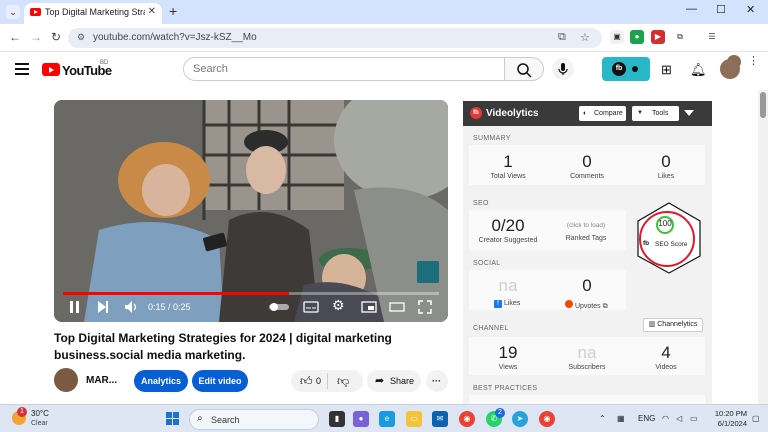 The image size is (768, 432). What do you see at coordinates (311, 307) in the screenshot?
I see `subtitles-icon` at bounding box center [311, 307].